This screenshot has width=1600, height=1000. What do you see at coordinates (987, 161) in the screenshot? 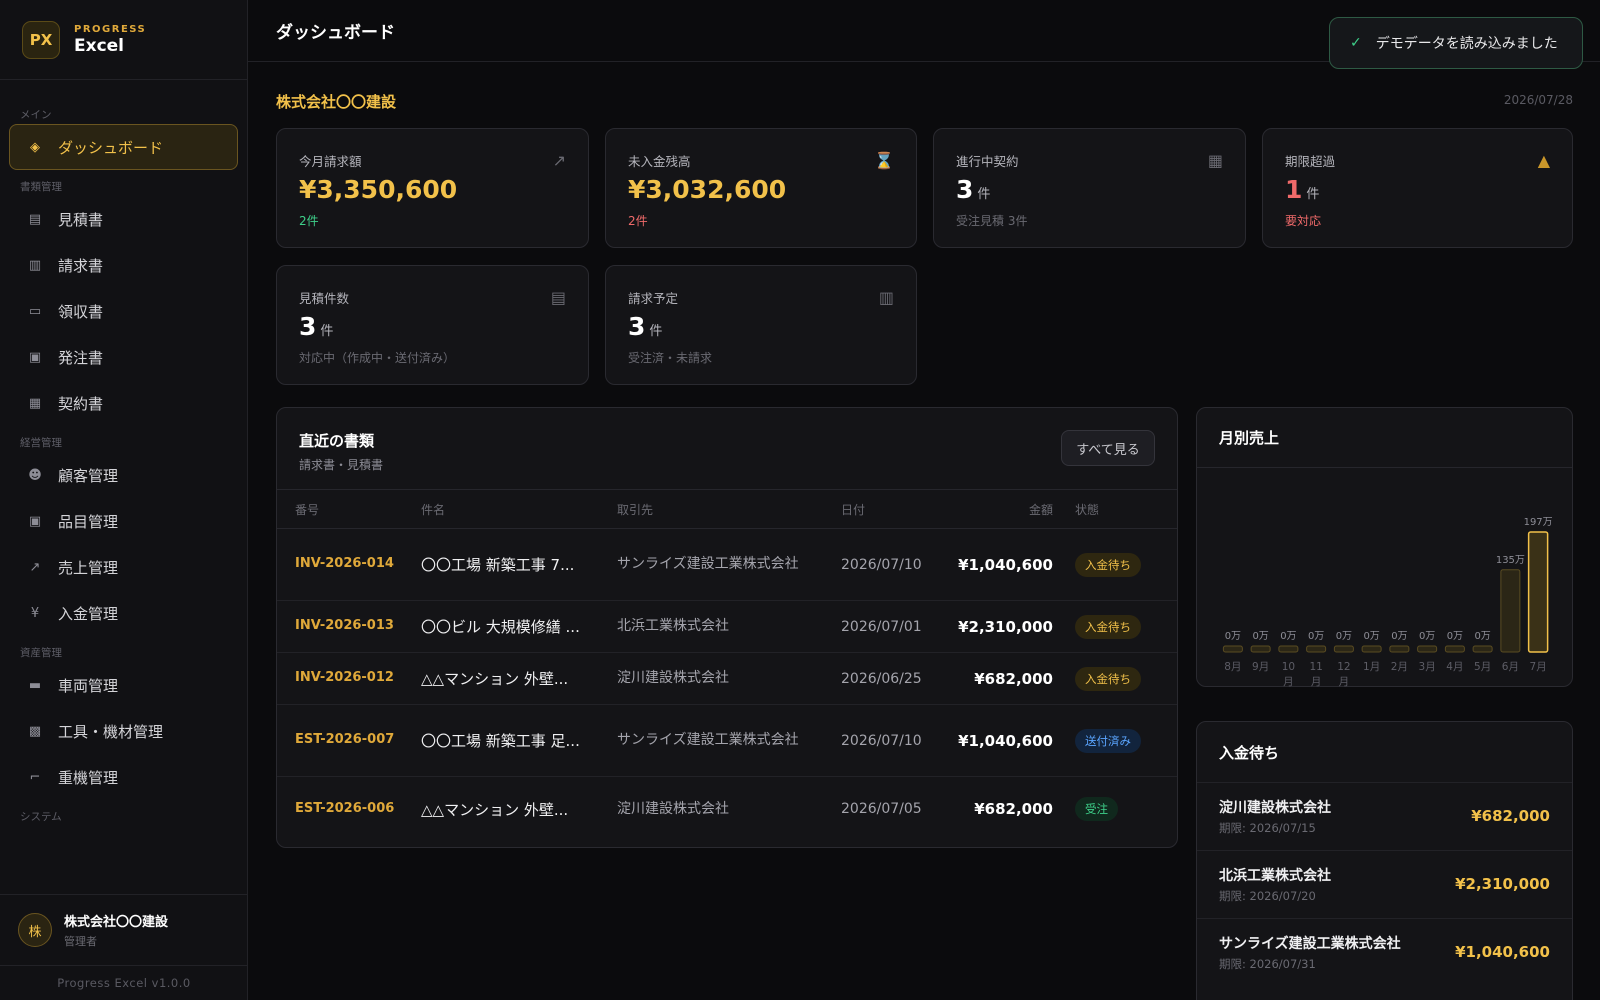
I see `stat-label: 進行中契約` at bounding box center [987, 161].